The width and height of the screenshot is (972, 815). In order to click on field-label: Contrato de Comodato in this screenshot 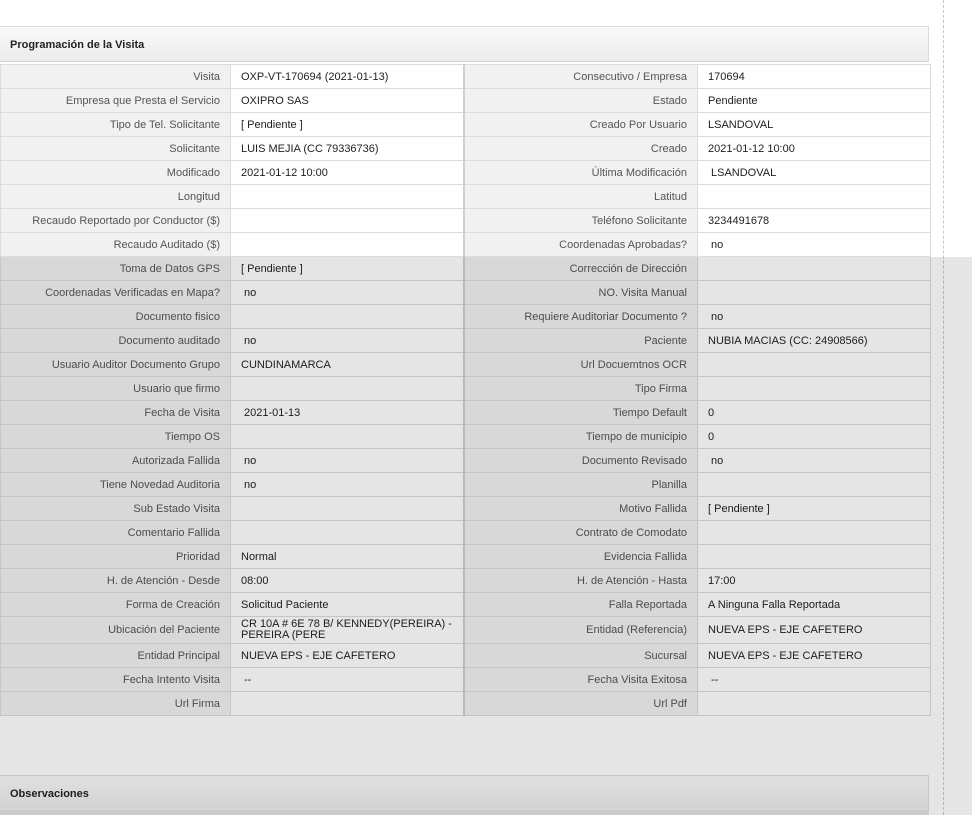, I will do `click(580, 532)`.